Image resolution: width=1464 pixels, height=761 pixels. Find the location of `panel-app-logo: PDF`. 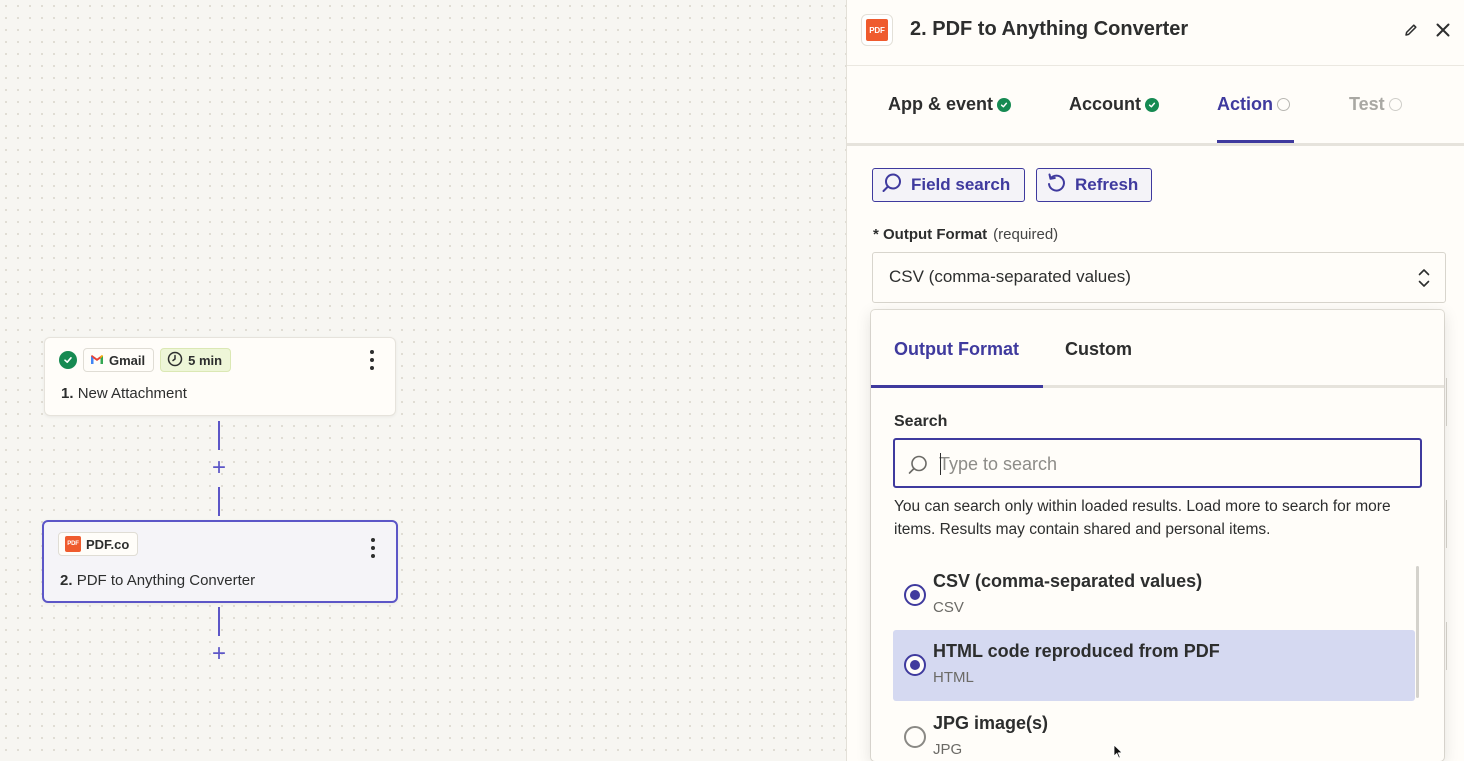

panel-app-logo: PDF is located at coordinates (877, 30).